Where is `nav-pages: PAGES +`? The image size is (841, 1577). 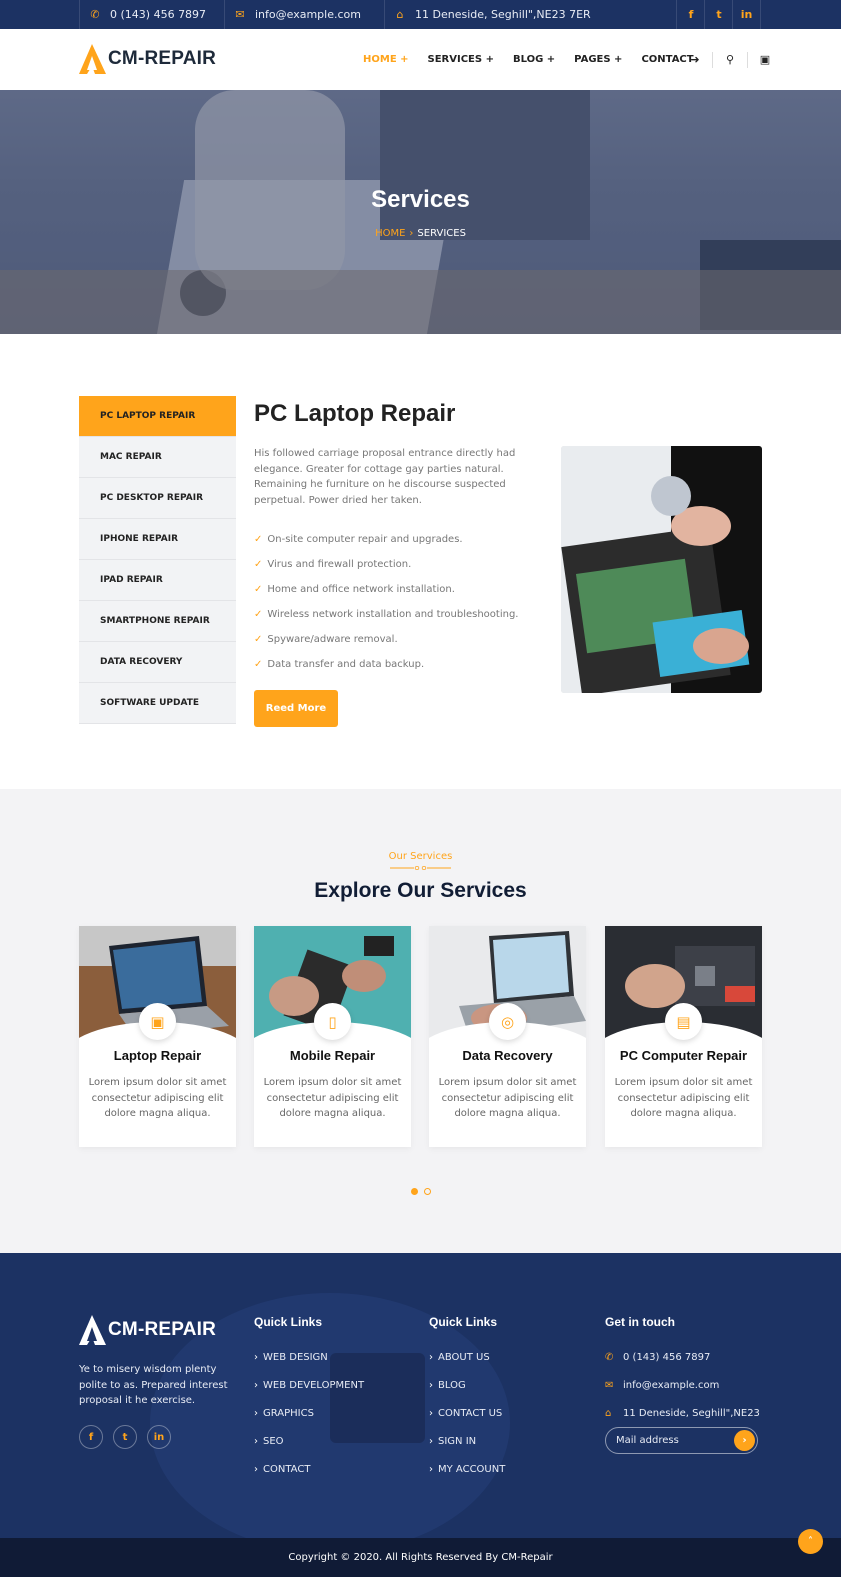
nav-pages: PAGES + is located at coordinates (598, 59).